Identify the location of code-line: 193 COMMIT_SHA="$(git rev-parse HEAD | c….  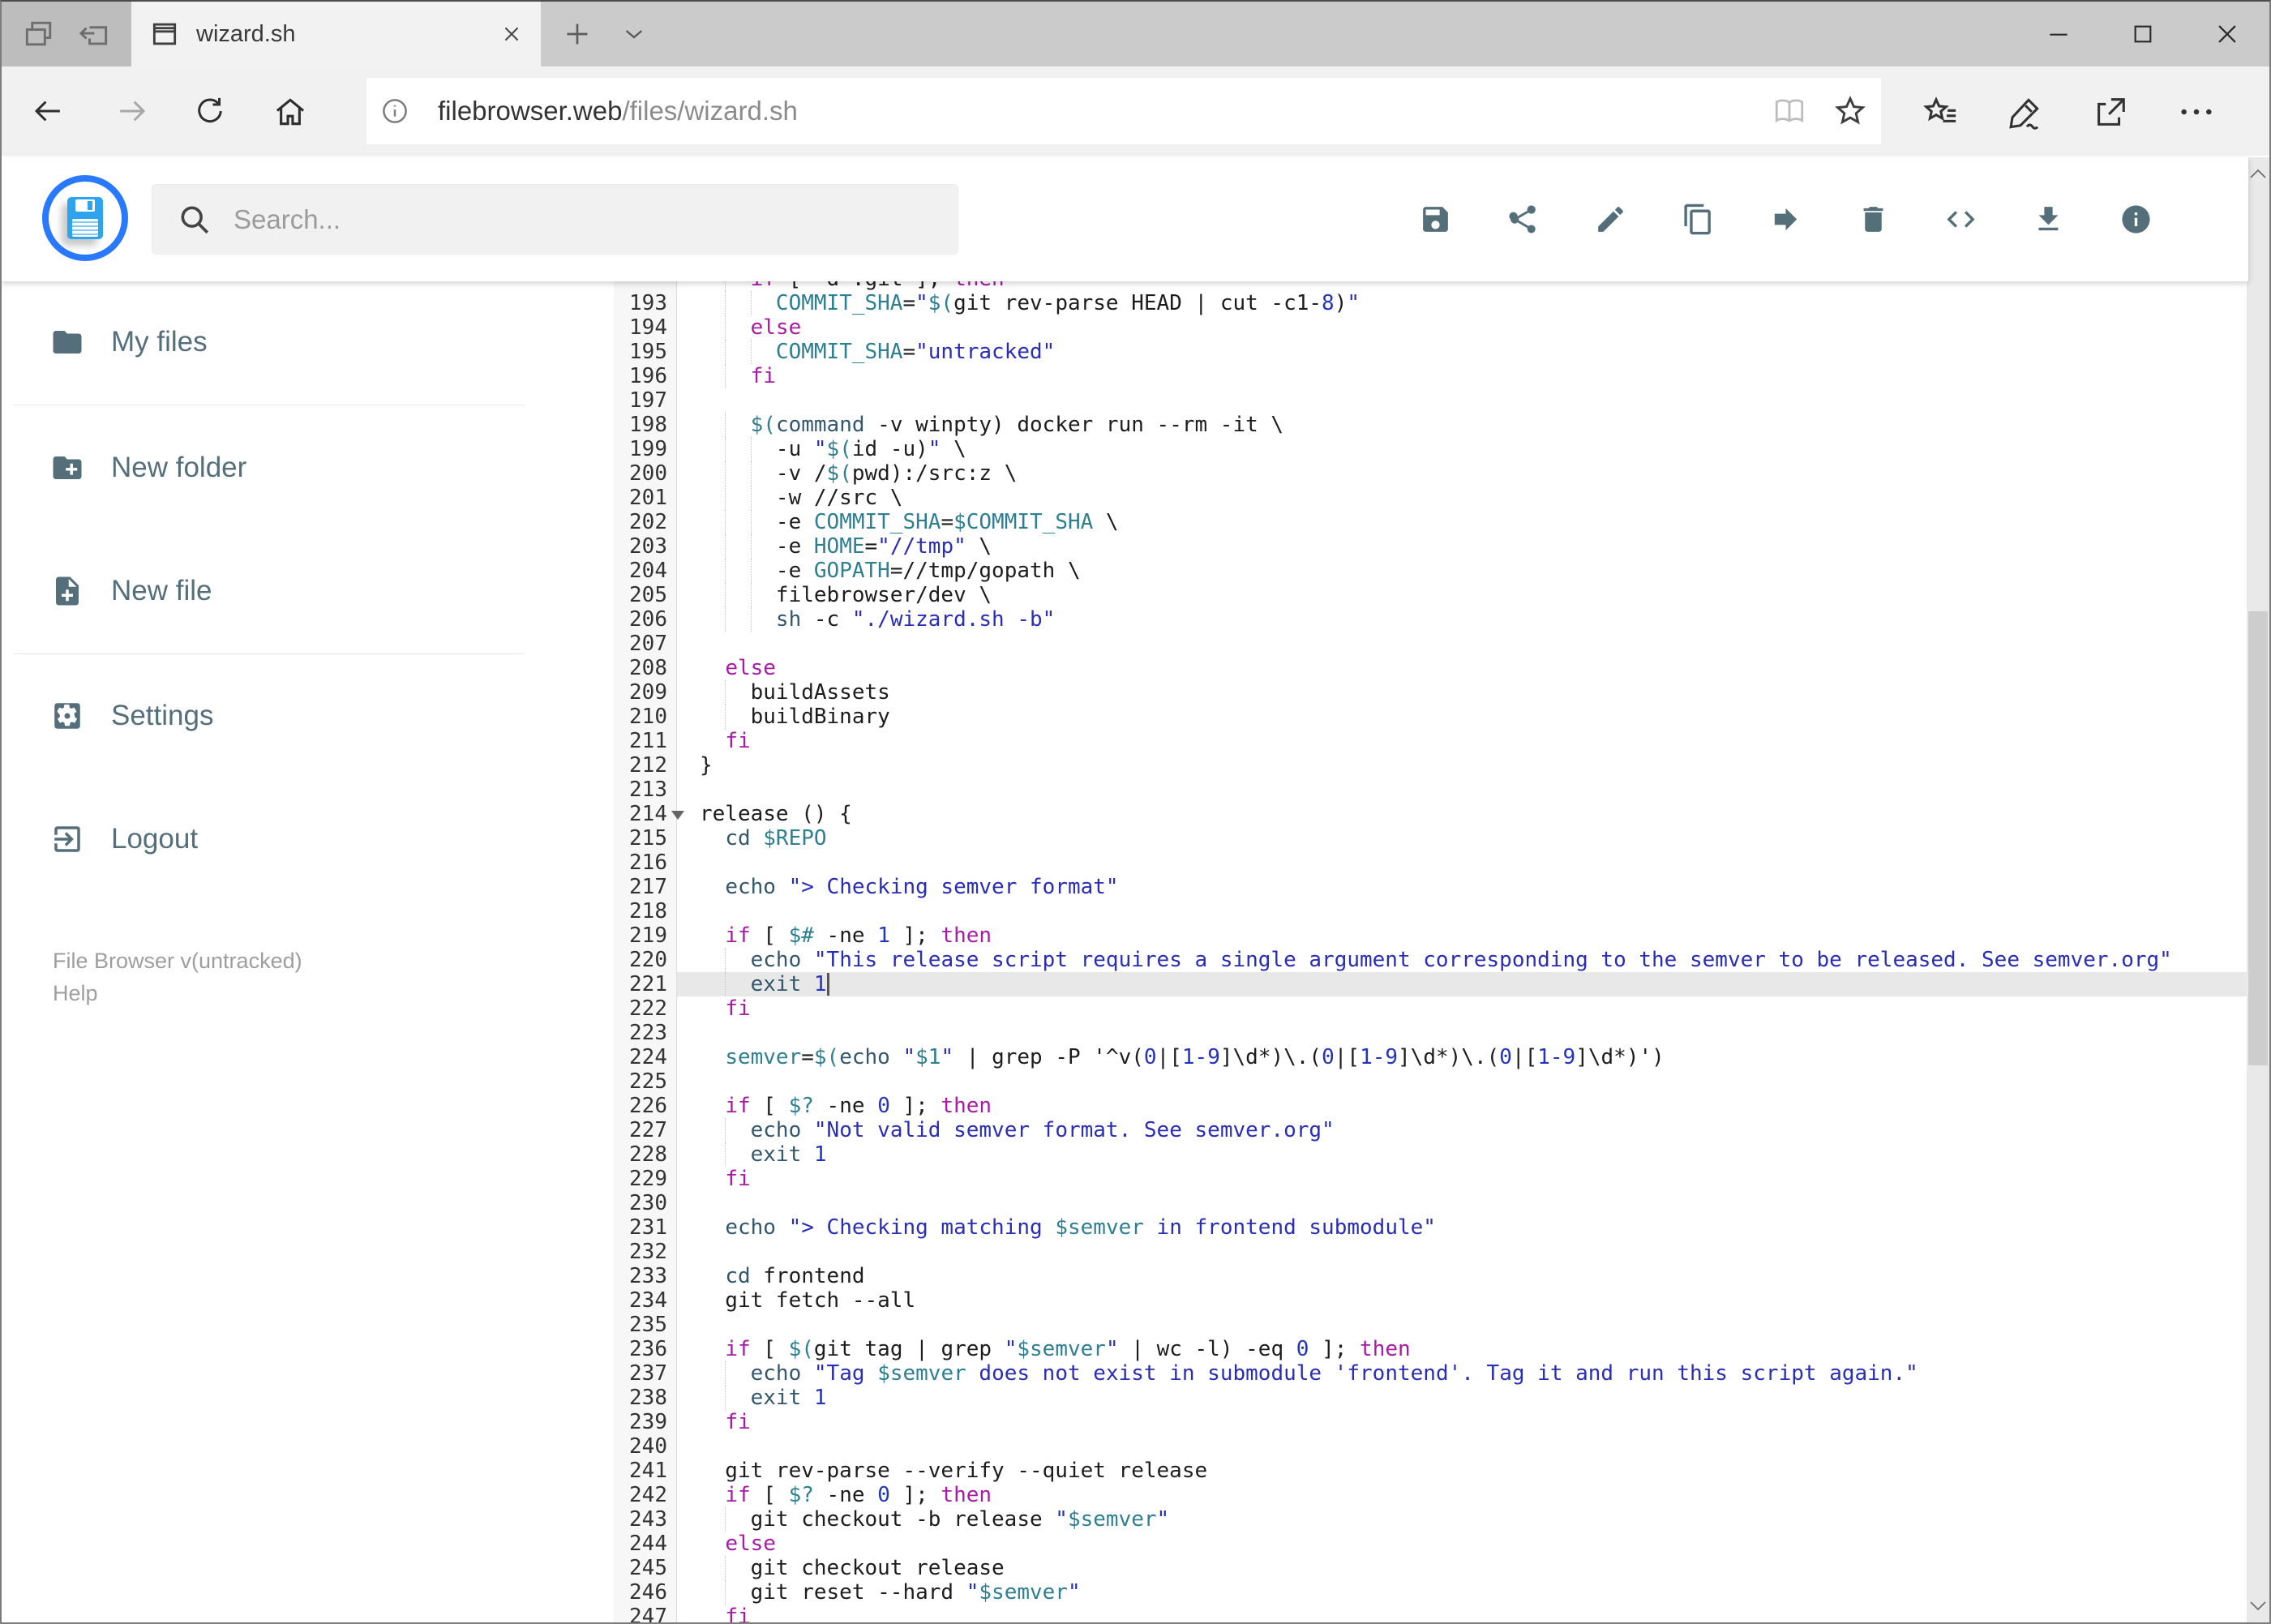
(1430, 303).